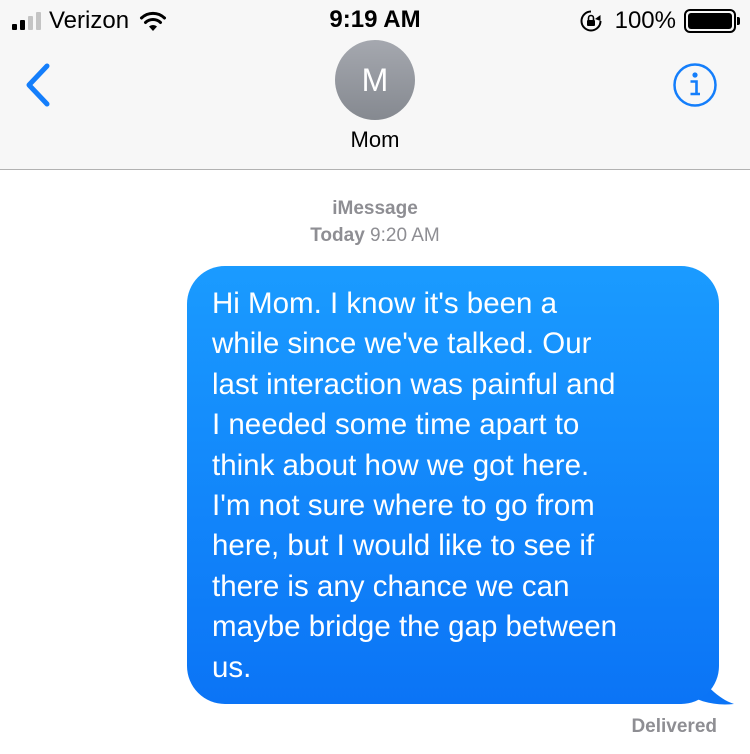 This screenshot has height=754, width=750. I want to click on rotation-lock-icon, so click(591, 21).